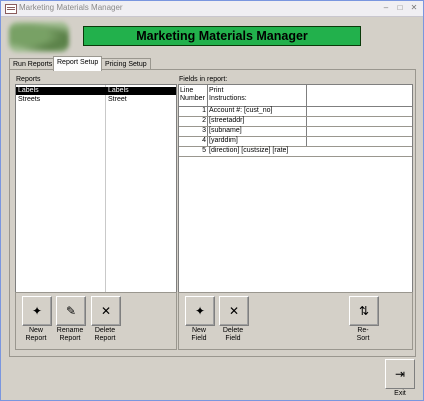  I want to click on list-item: Streets Street, so click(96, 100).